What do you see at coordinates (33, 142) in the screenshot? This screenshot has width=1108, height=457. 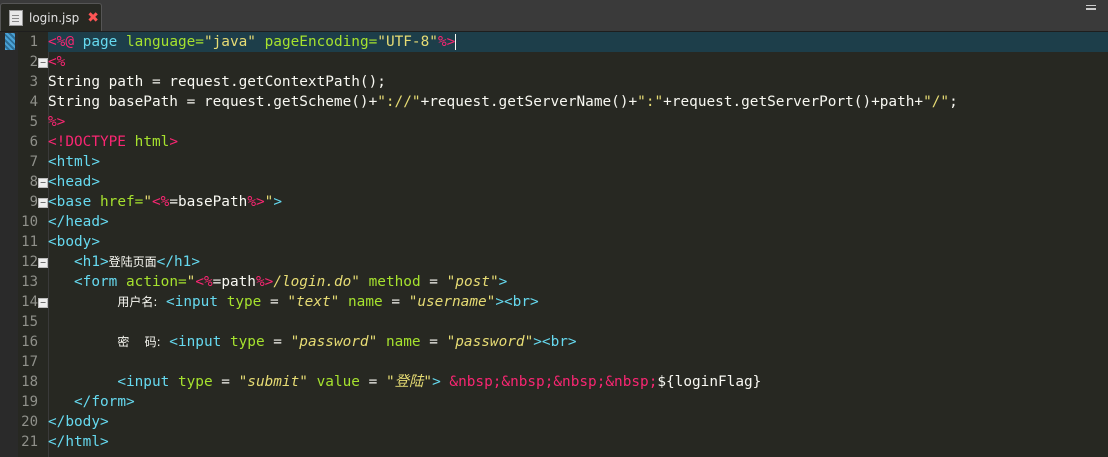 I see `line-number: 6` at bounding box center [33, 142].